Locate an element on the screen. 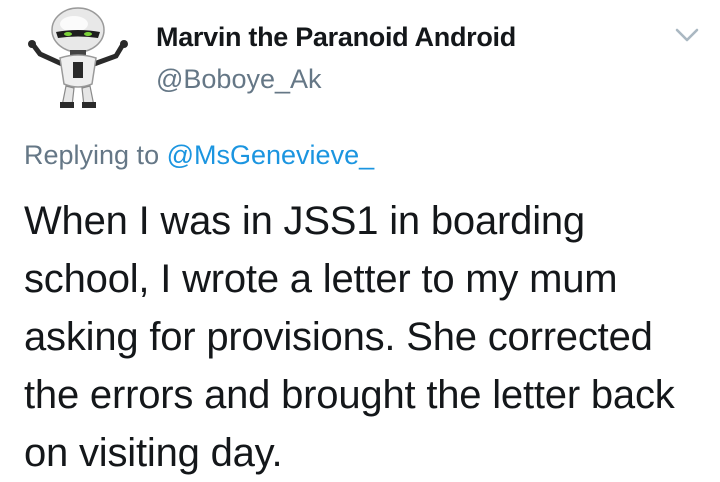 This screenshot has height=482, width=720. robot-avatar-icon is located at coordinates (78, 57).